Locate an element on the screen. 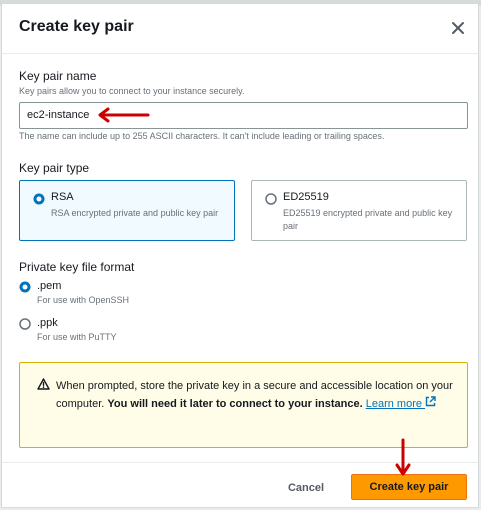 The width and height of the screenshot is (481, 510). annotation-arrow-left-icon is located at coordinates (124, 115).